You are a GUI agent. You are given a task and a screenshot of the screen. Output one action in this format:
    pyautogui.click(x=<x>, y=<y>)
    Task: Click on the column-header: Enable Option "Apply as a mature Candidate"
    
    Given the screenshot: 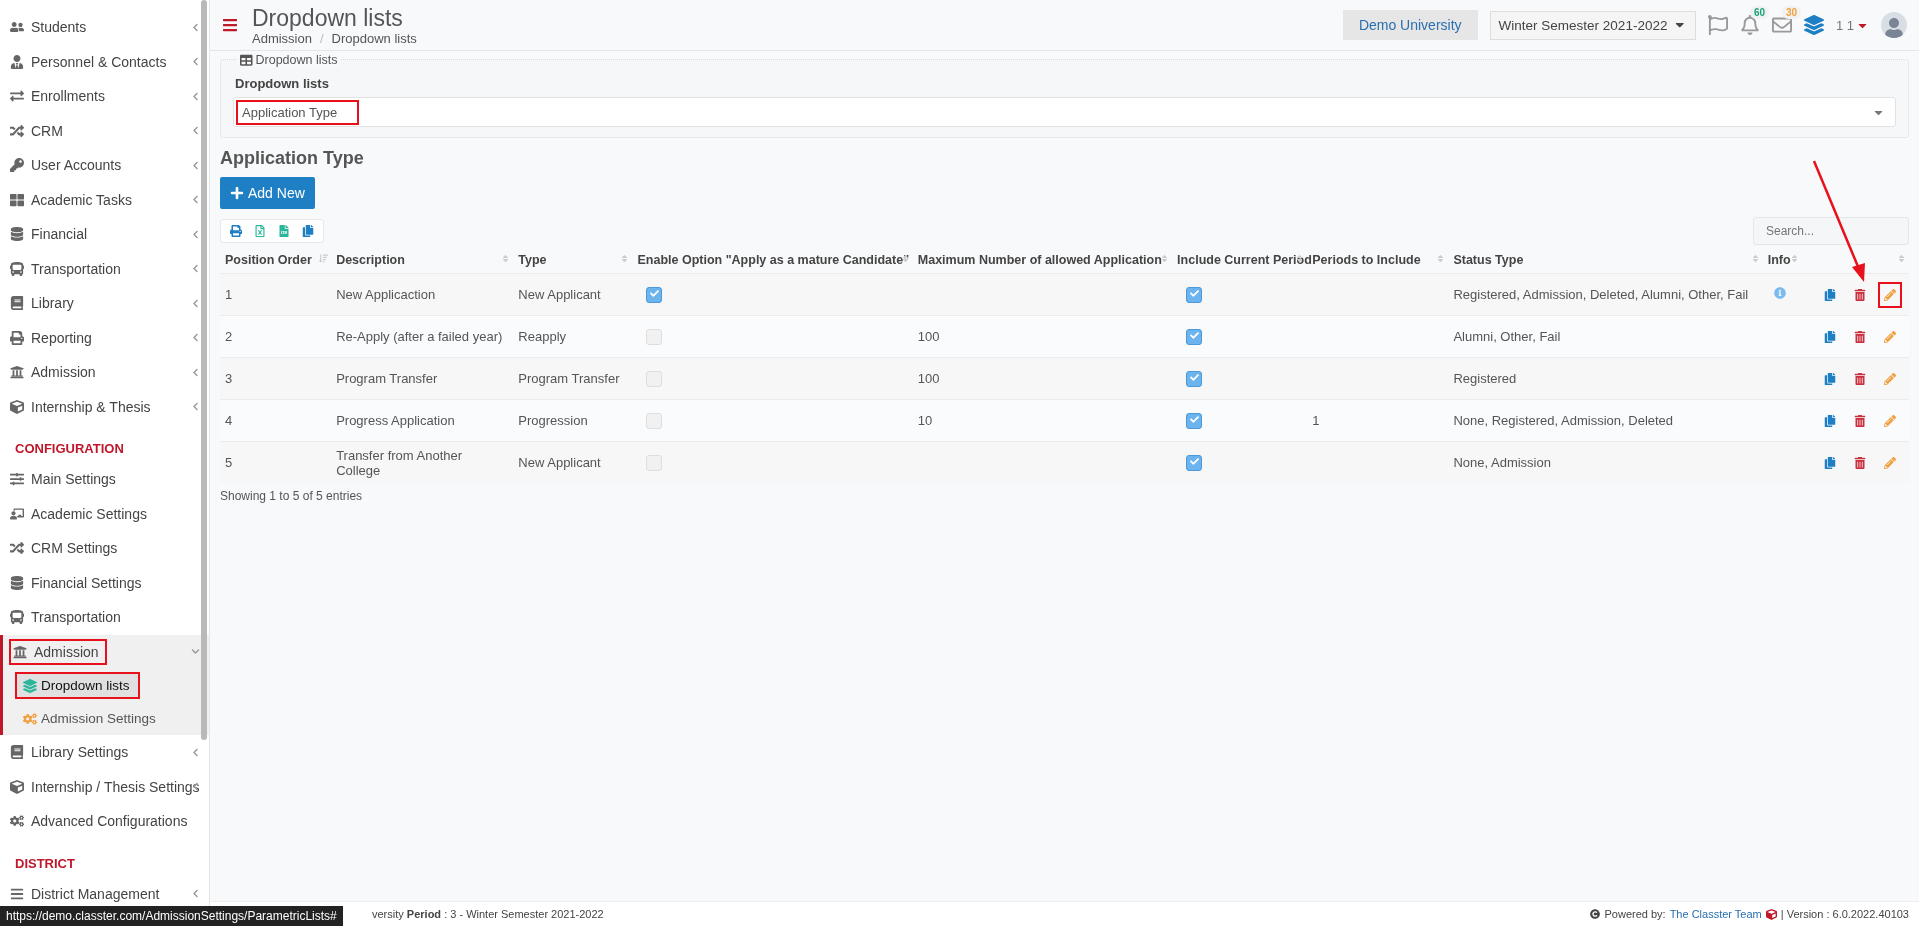 What is the action you would take?
    pyautogui.click(x=772, y=260)
    